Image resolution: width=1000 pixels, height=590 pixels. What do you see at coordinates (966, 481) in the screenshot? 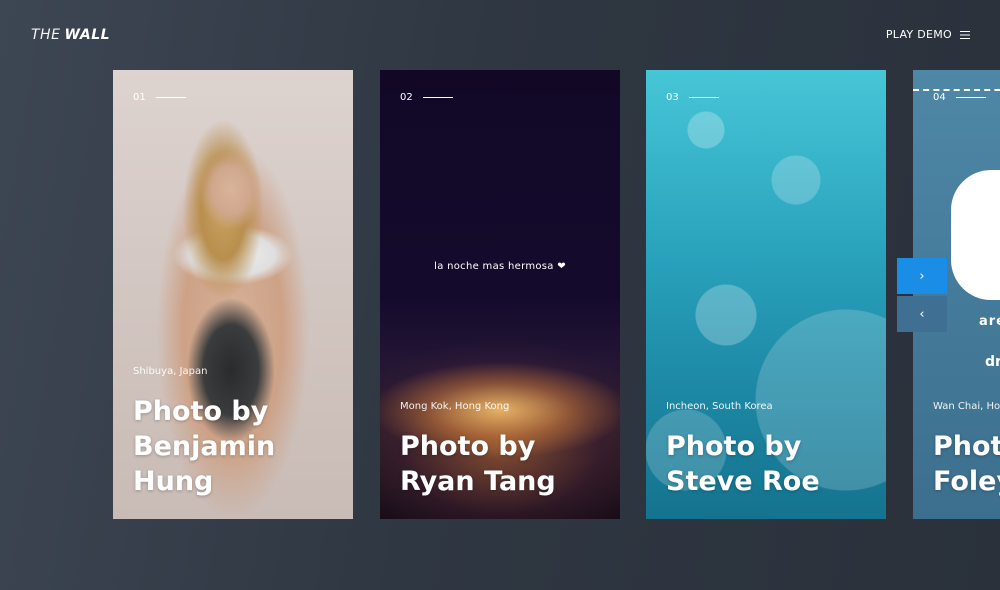
I see `card-title-line: Foley` at bounding box center [966, 481].